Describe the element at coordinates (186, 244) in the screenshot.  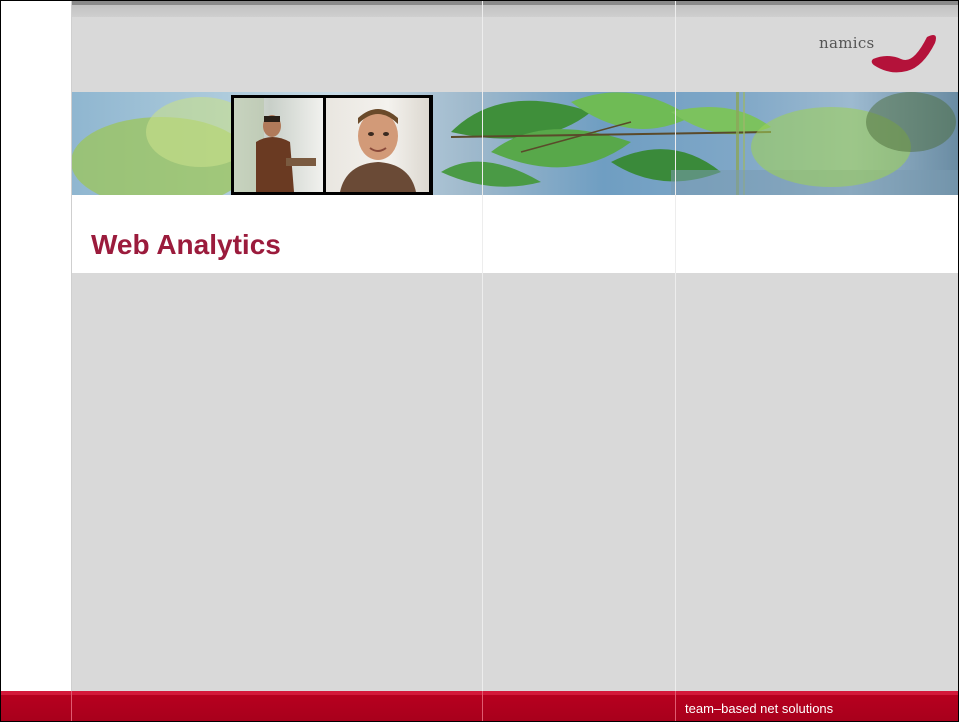
I see `slide-title: Web Analytics` at that location.